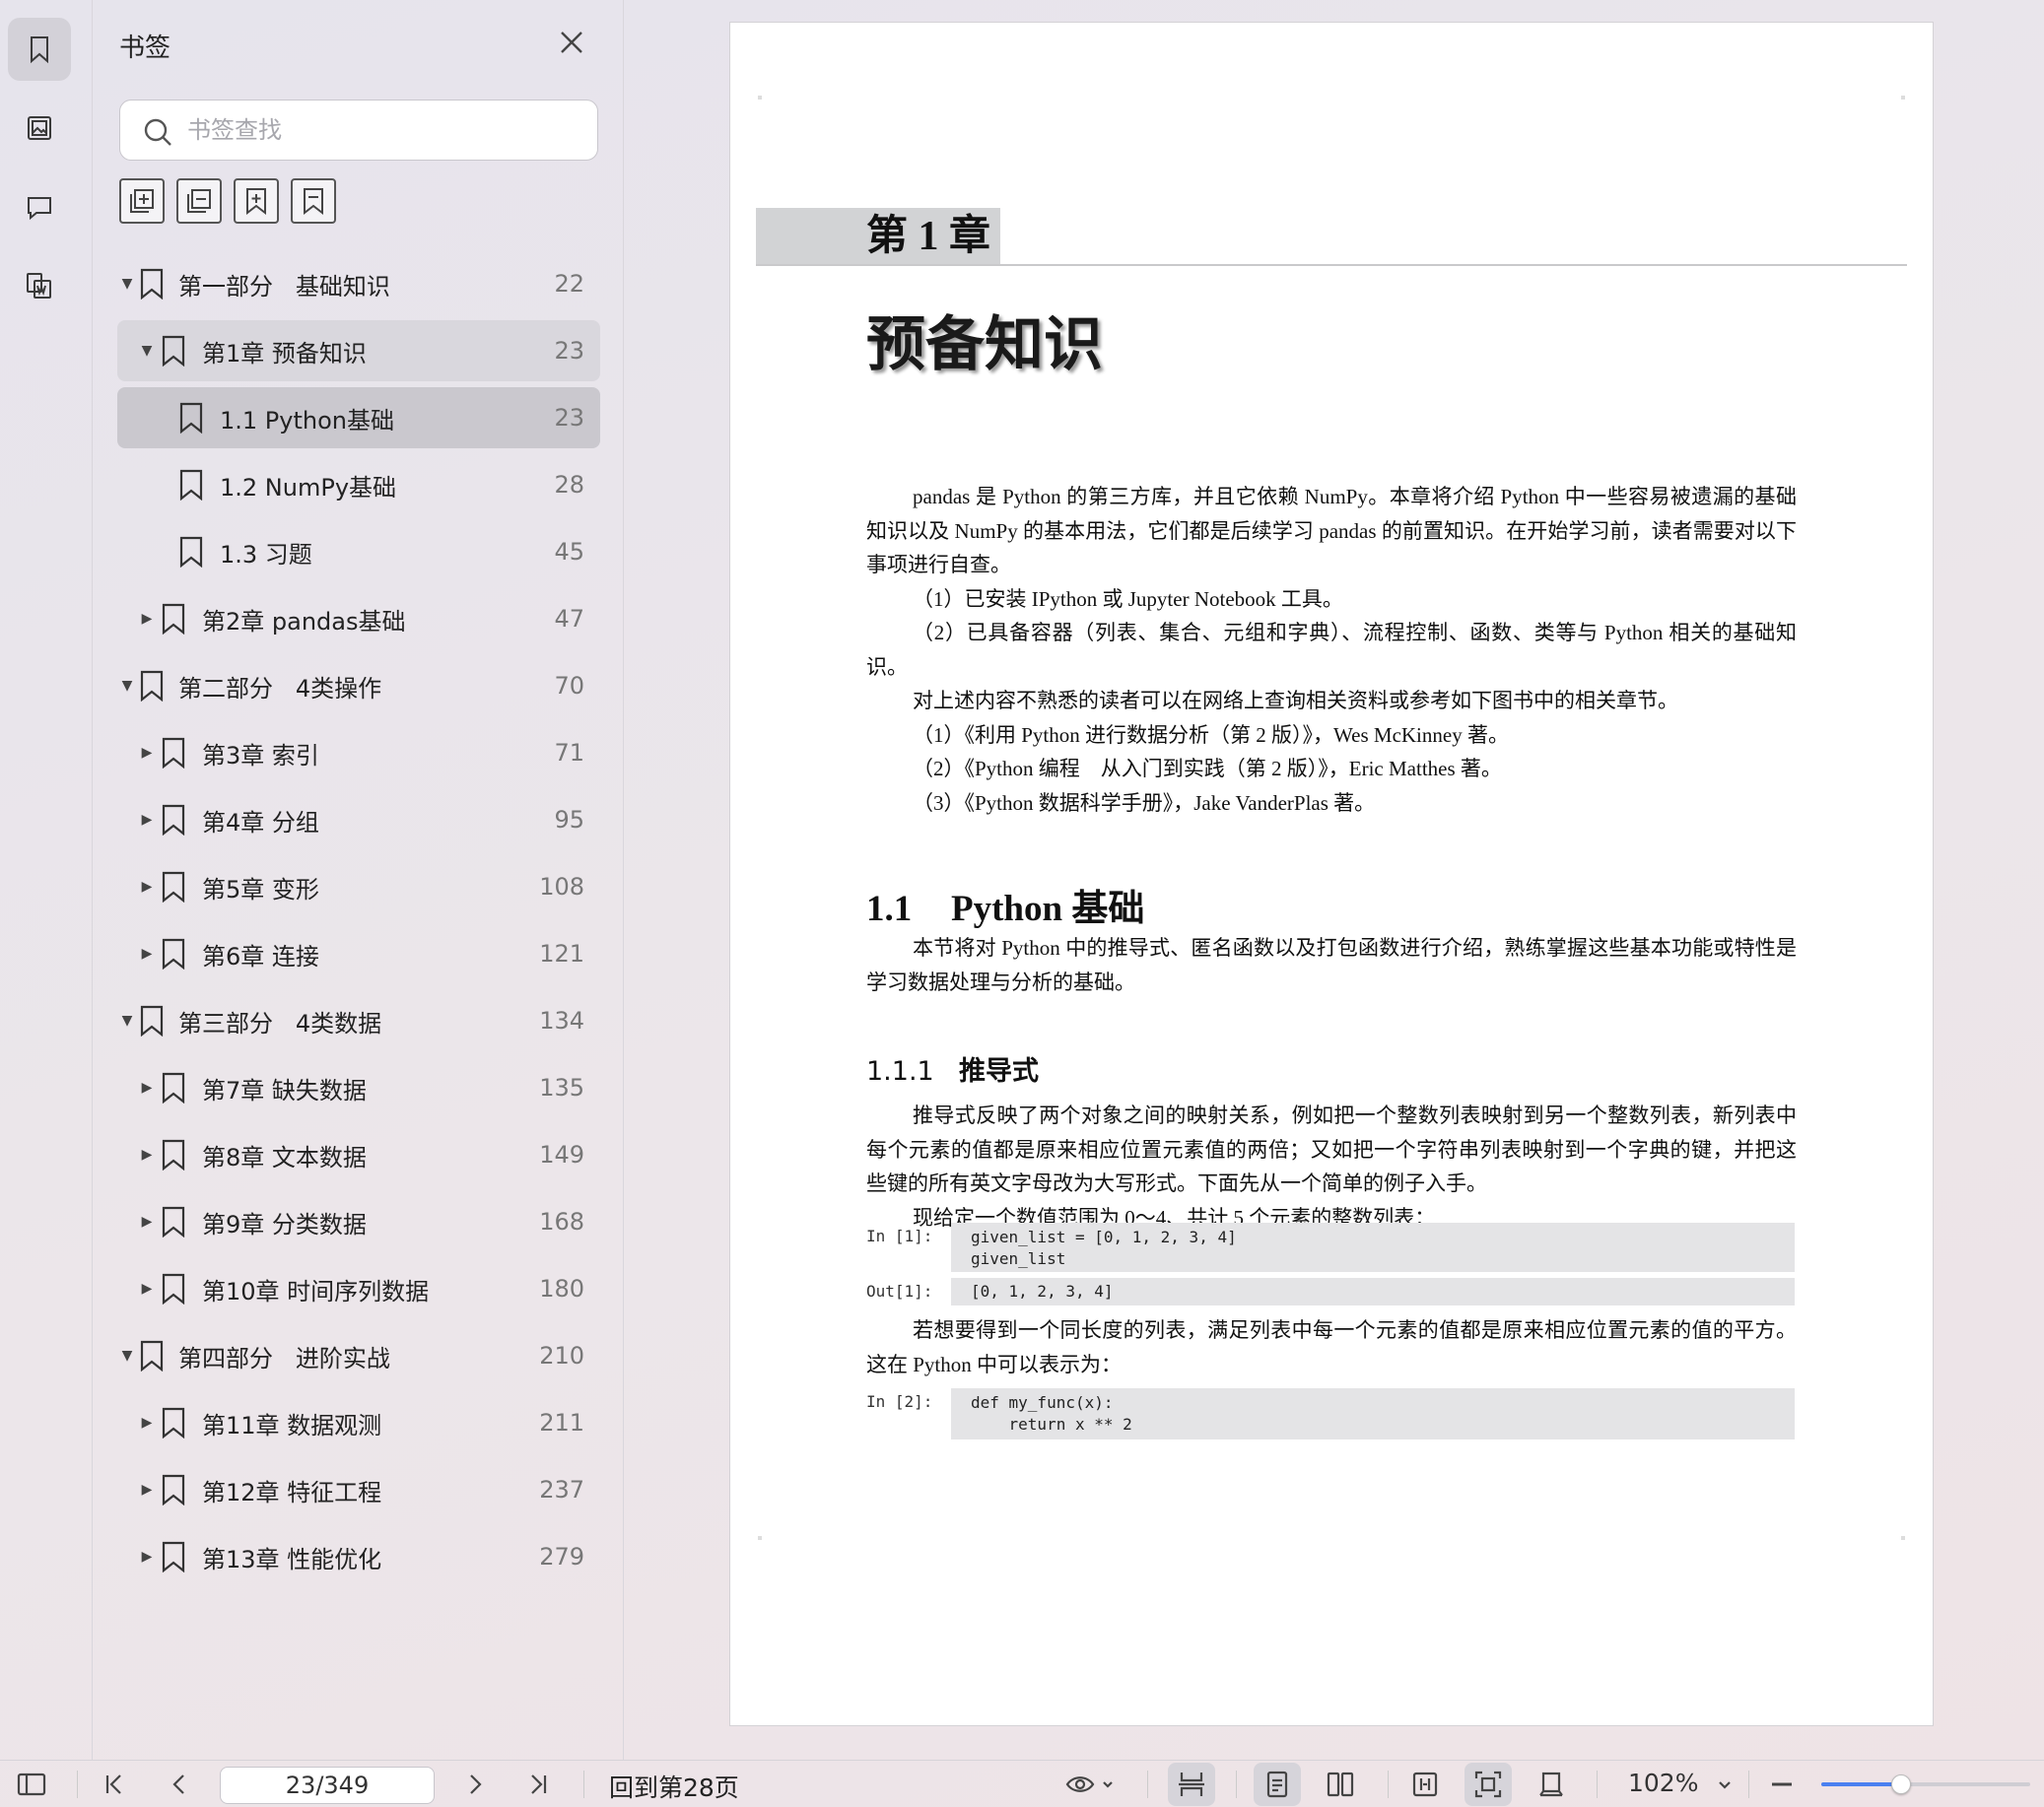 This screenshot has width=2044, height=1807. Describe the element at coordinates (1425, 1784) in the screenshot. I see `fit-width-button` at that location.